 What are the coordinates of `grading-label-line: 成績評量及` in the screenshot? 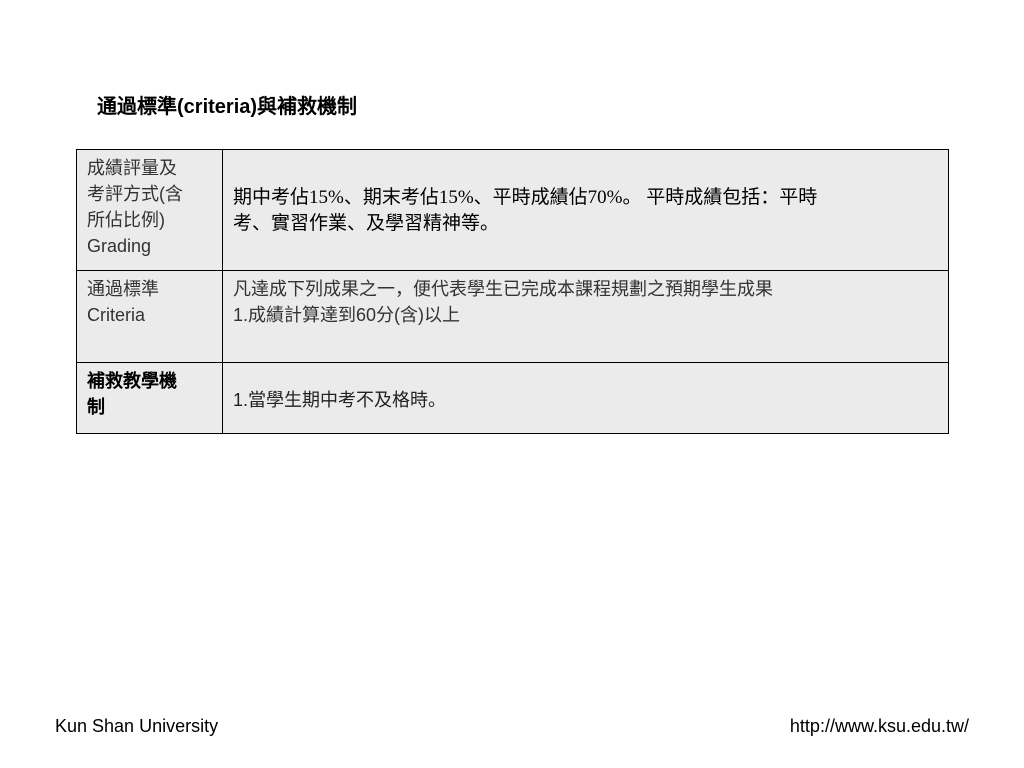 It's located at (132, 168).